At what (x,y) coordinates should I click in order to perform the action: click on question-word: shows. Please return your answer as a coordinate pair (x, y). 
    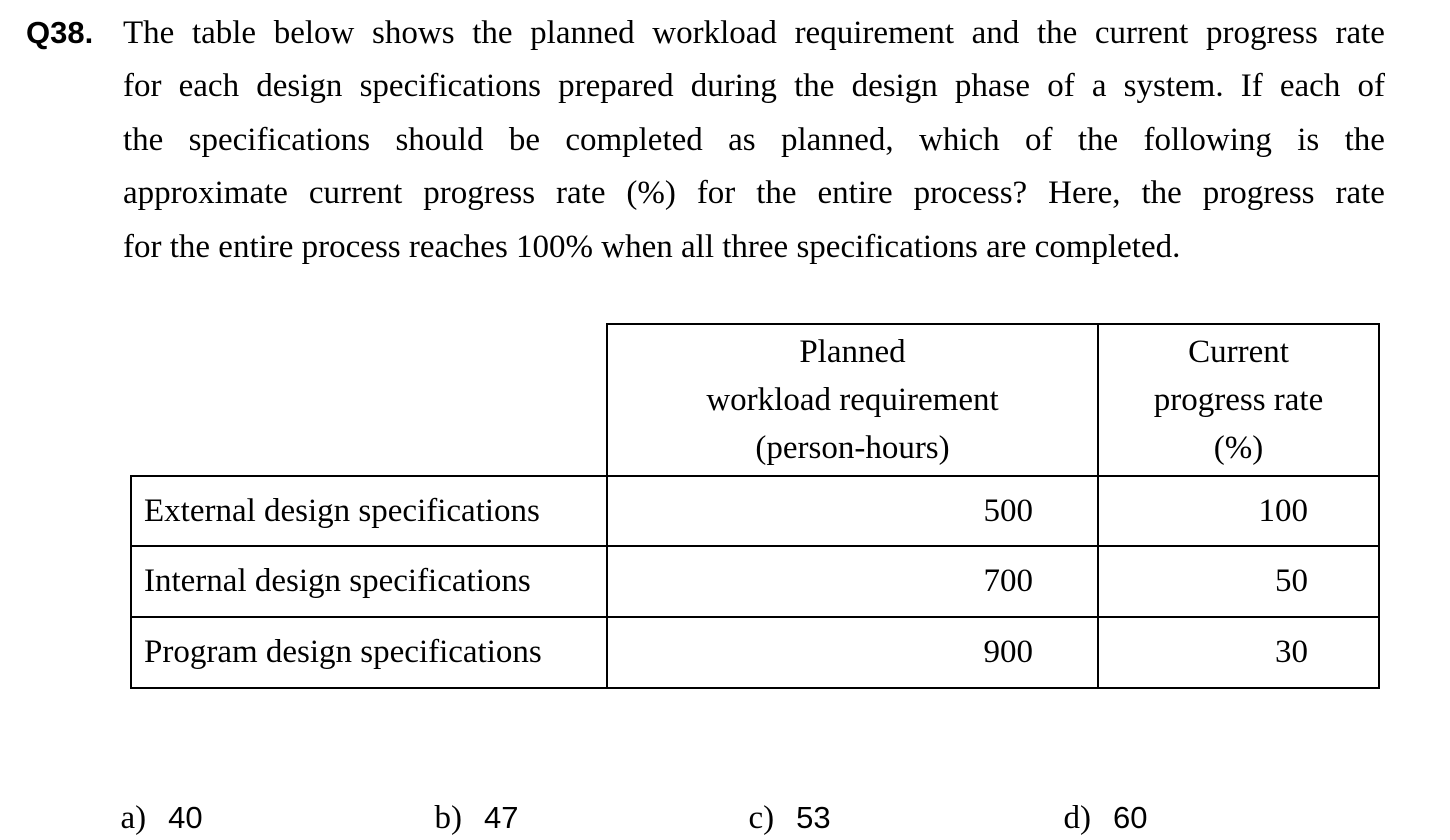
    Looking at the image, I should click on (413, 33).